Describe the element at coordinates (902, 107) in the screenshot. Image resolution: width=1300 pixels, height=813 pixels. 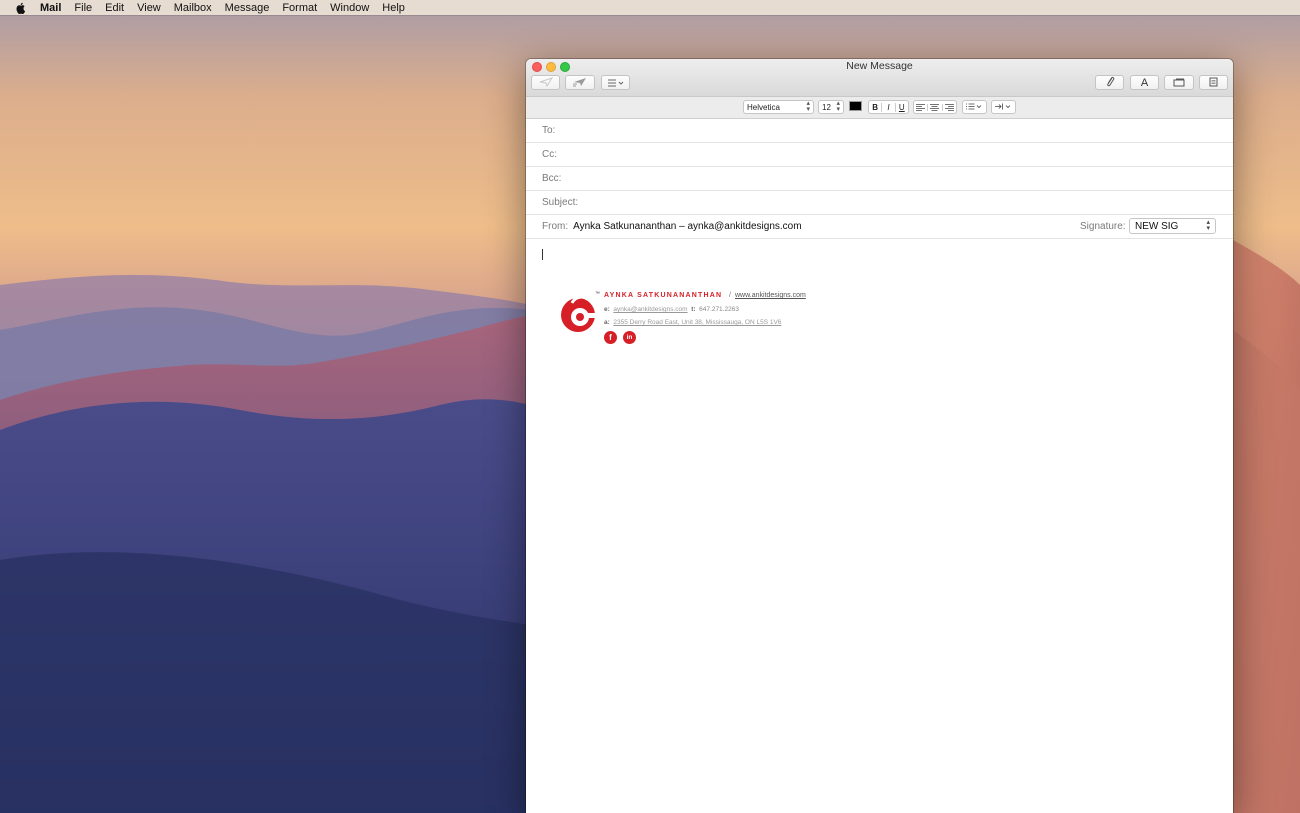
I see `underline-button: U` at that location.